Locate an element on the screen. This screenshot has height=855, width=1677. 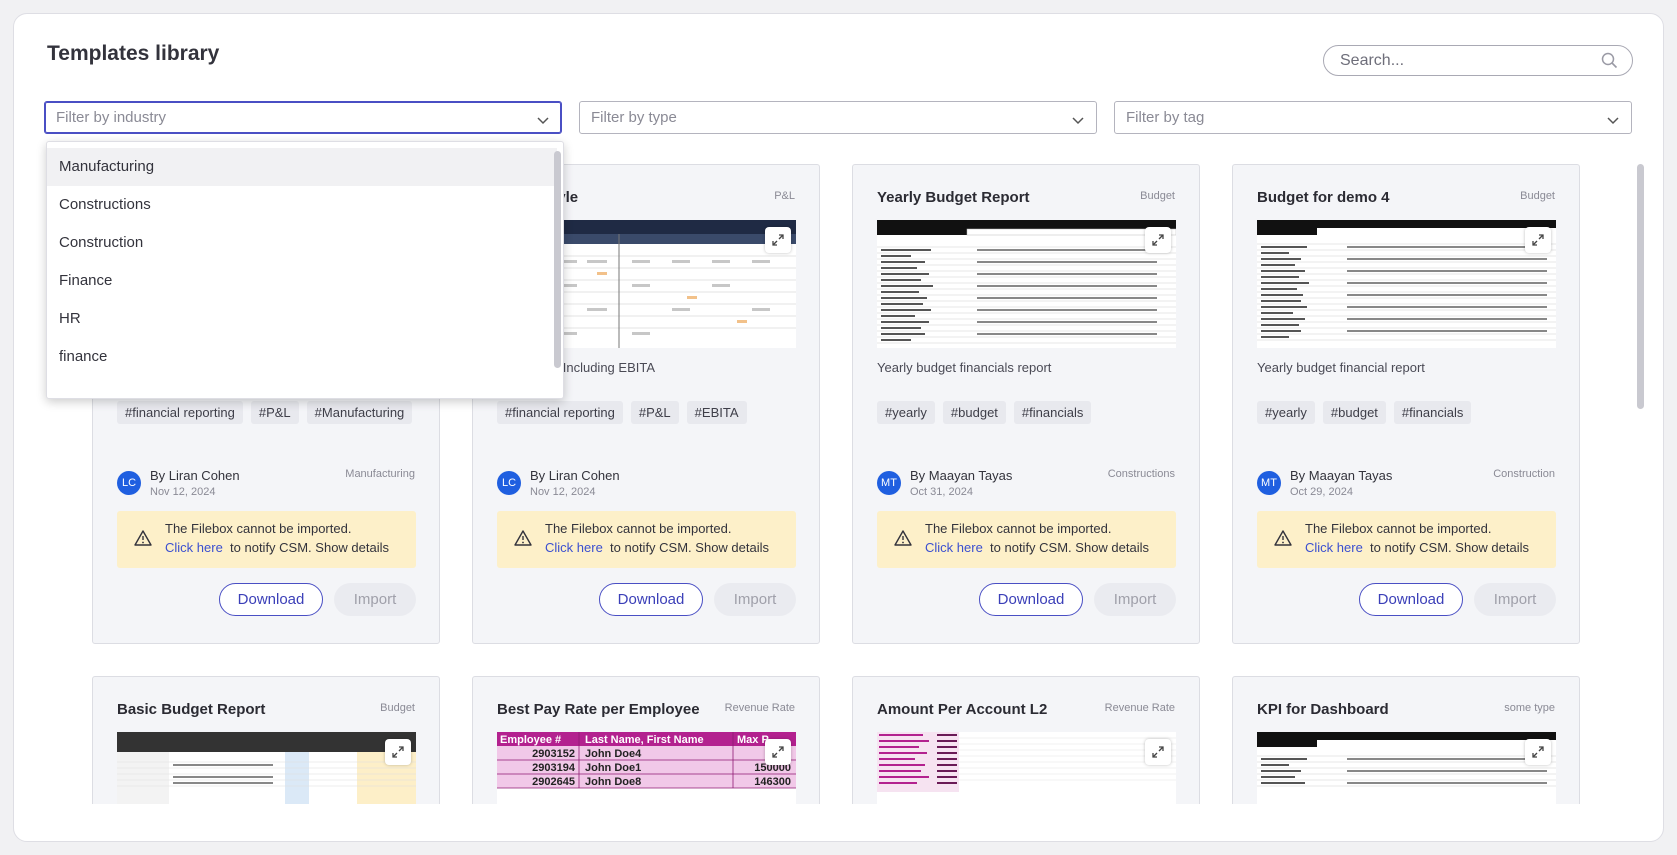
search-icon is located at coordinates (1609, 63).